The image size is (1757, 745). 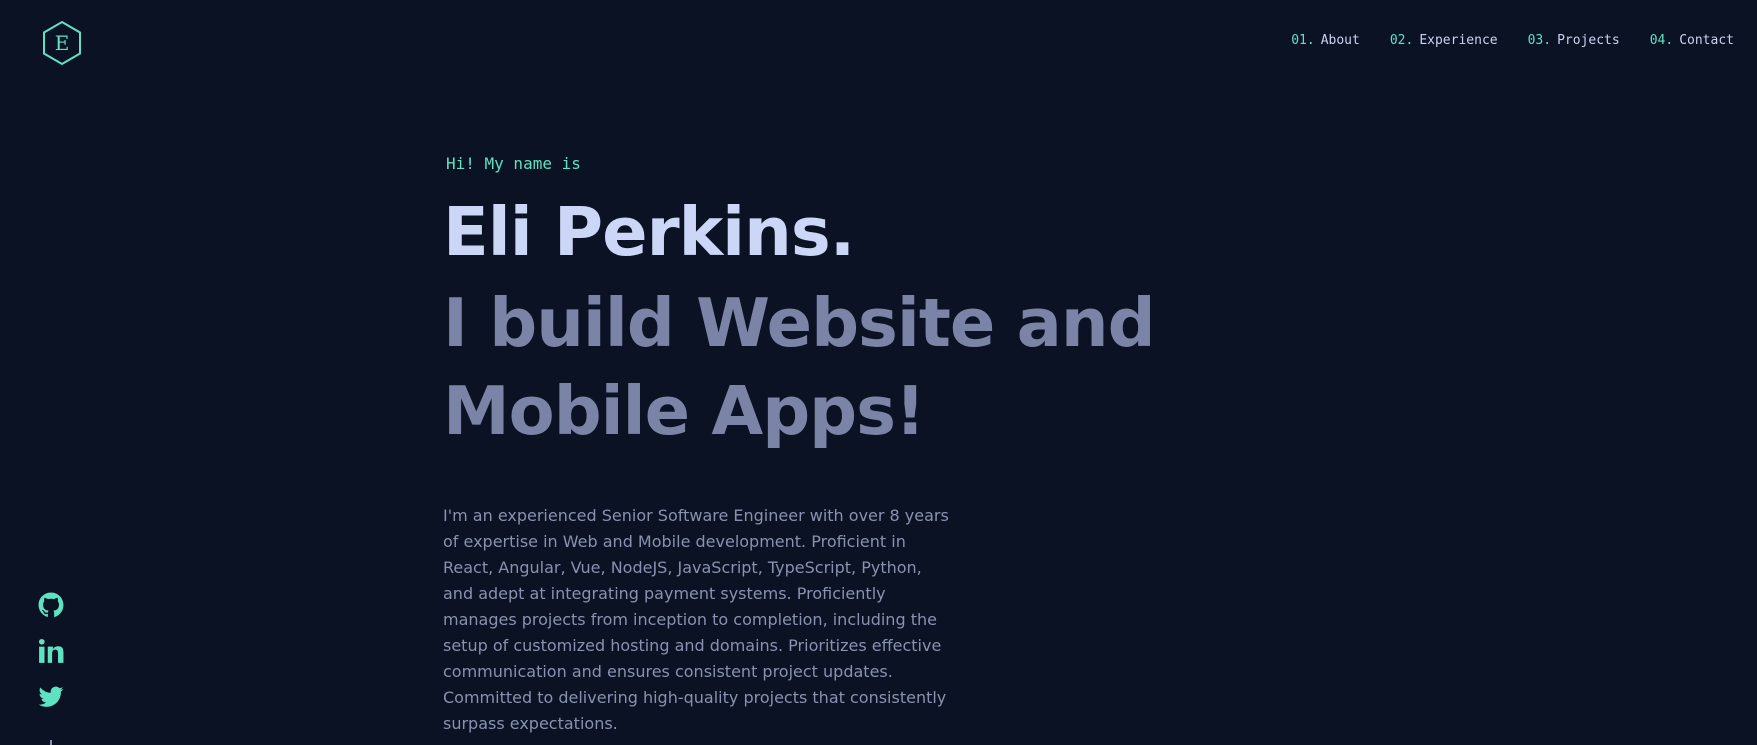 What do you see at coordinates (51, 742) in the screenshot?
I see `social-divider-line` at bounding box center [51, 742].